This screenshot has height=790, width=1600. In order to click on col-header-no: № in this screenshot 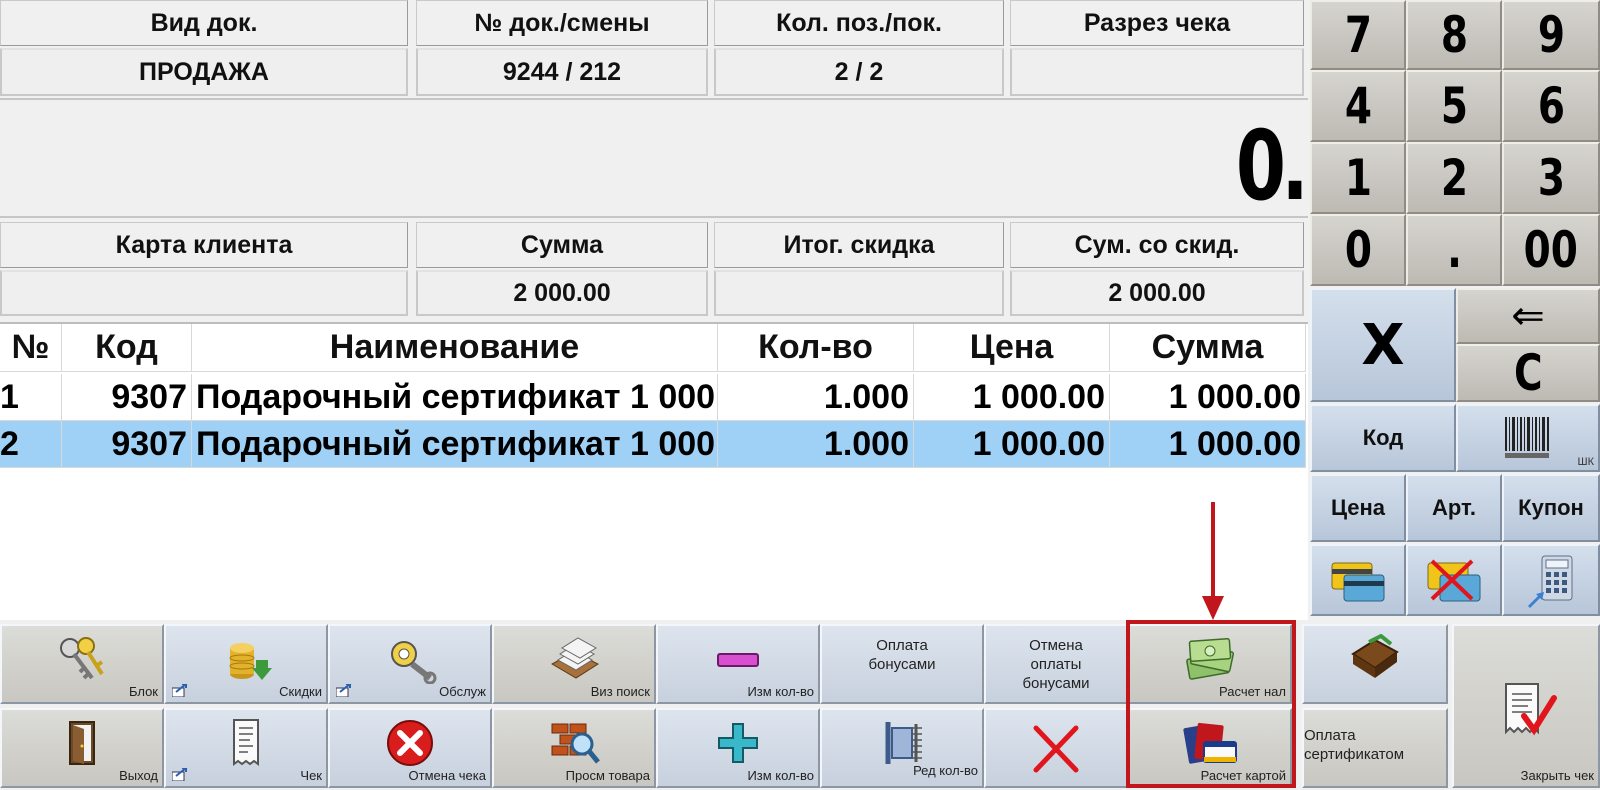, I will do `click(31, 348)`.